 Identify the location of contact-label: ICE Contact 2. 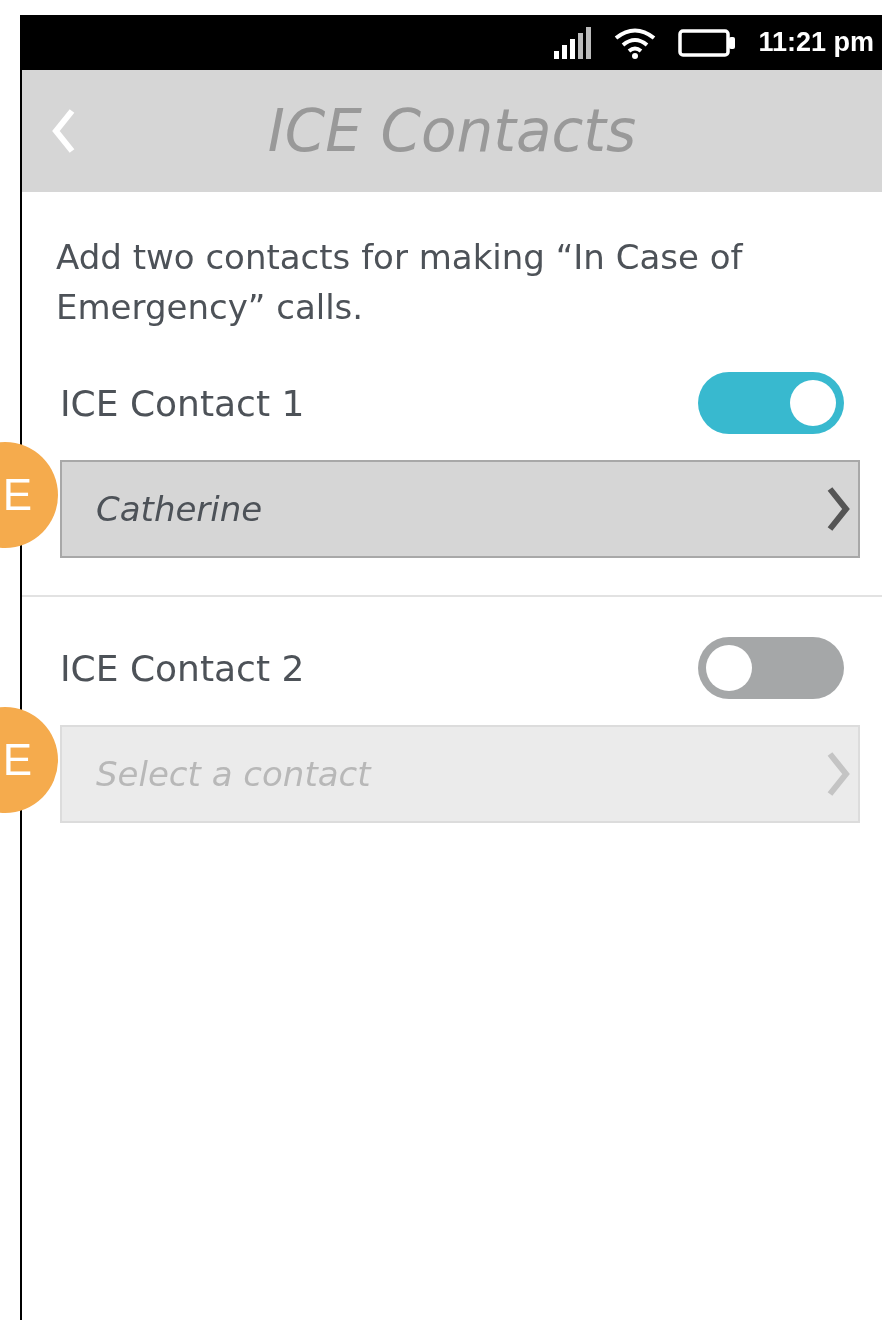
(182, 668).